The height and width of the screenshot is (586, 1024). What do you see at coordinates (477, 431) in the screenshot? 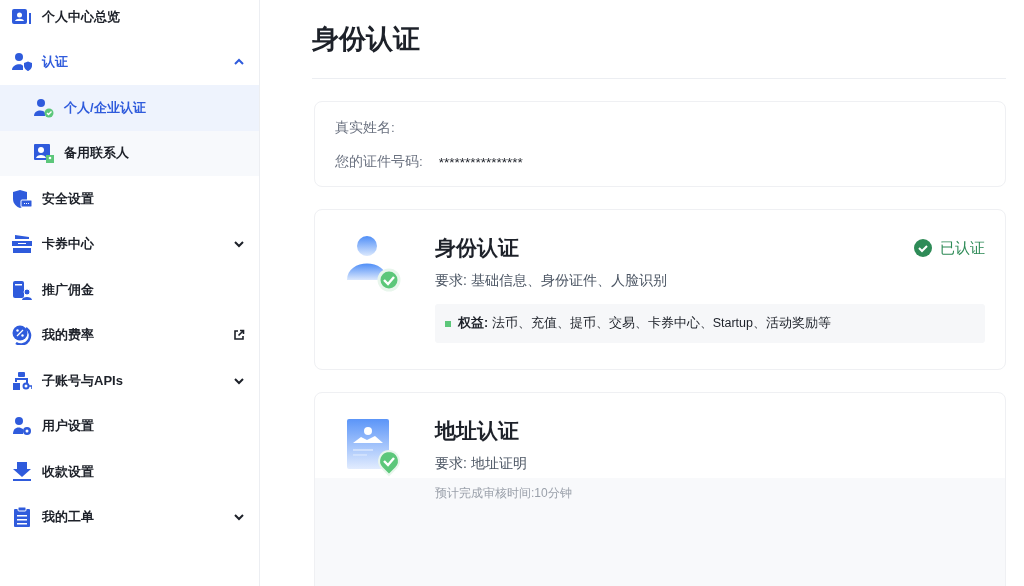
I see `verification-title: 地址认证` at bounding box center [477, 431].